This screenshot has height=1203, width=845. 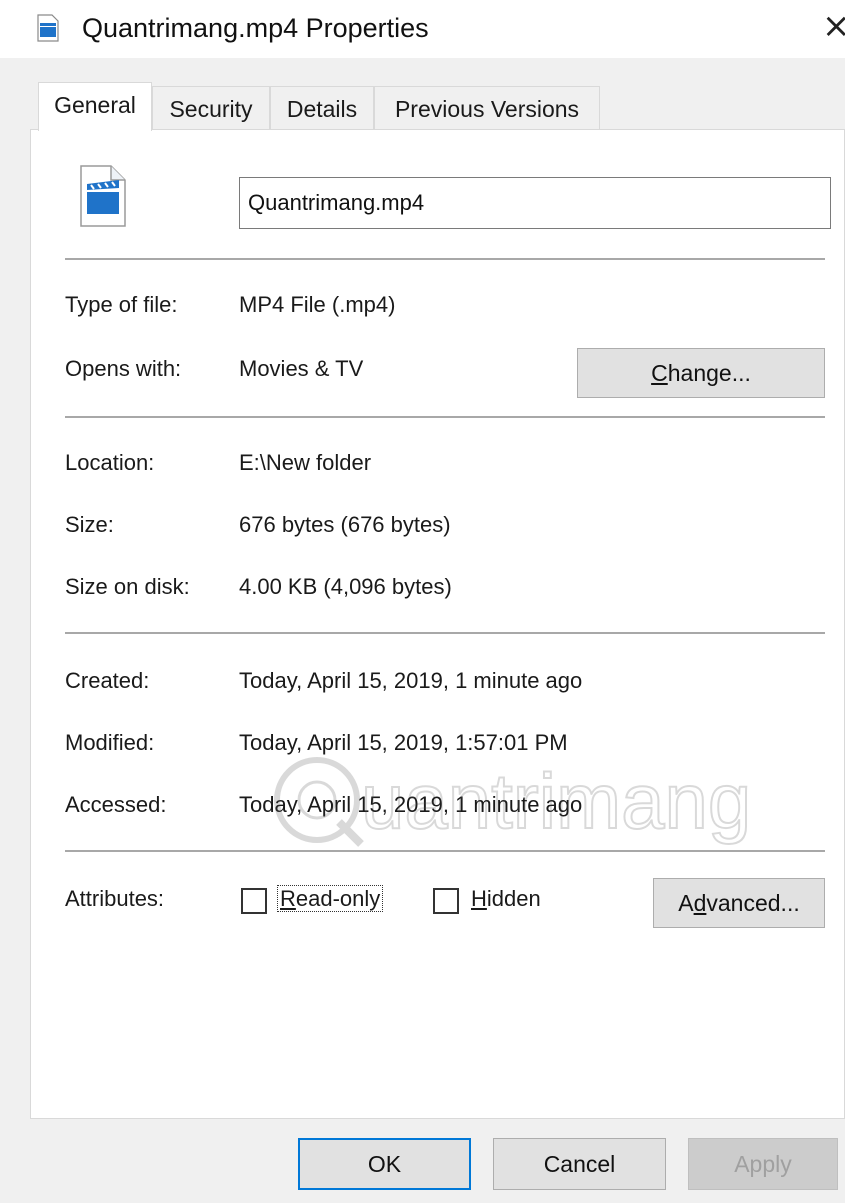 I want to click on modified-value: Today, April 15, 2019, 1:57:01 PM, so click(x=403, y=742).